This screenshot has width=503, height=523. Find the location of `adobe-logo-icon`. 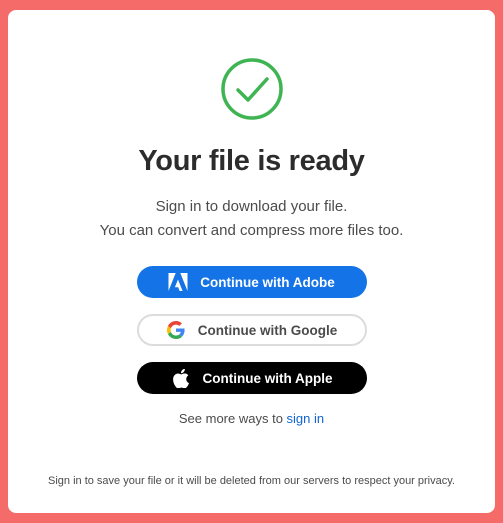

adobe-logo-icon is located at coordinates (178, 282).